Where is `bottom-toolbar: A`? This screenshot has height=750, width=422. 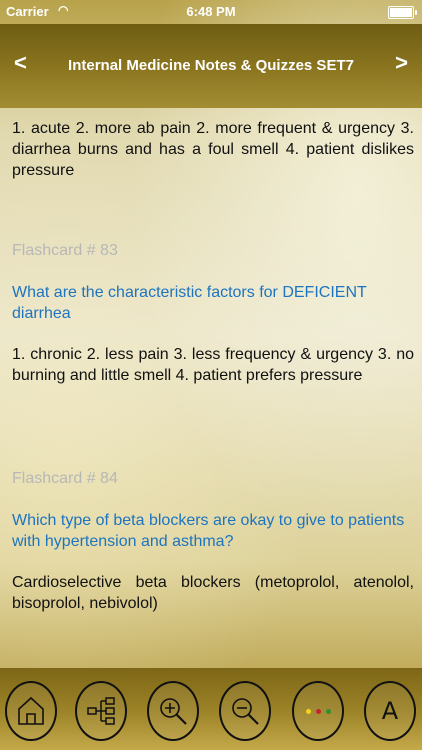 bottom-toolbar: A is located at coordinates (211, 709).